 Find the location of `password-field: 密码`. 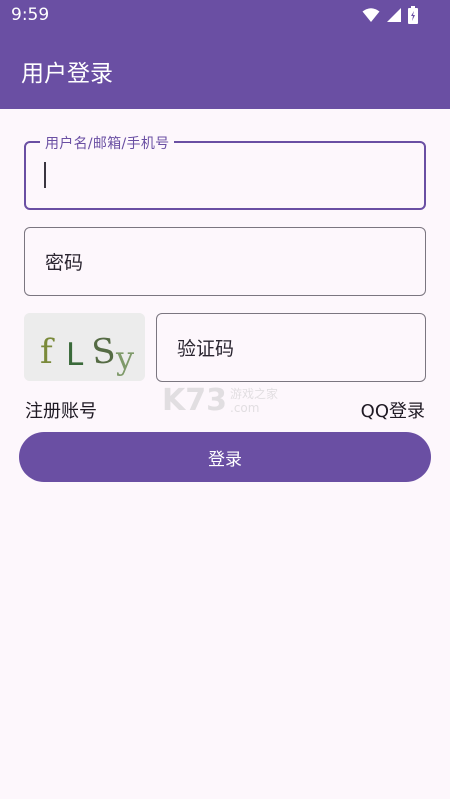

password-field: 密码 is located at coordinates (225, 261).